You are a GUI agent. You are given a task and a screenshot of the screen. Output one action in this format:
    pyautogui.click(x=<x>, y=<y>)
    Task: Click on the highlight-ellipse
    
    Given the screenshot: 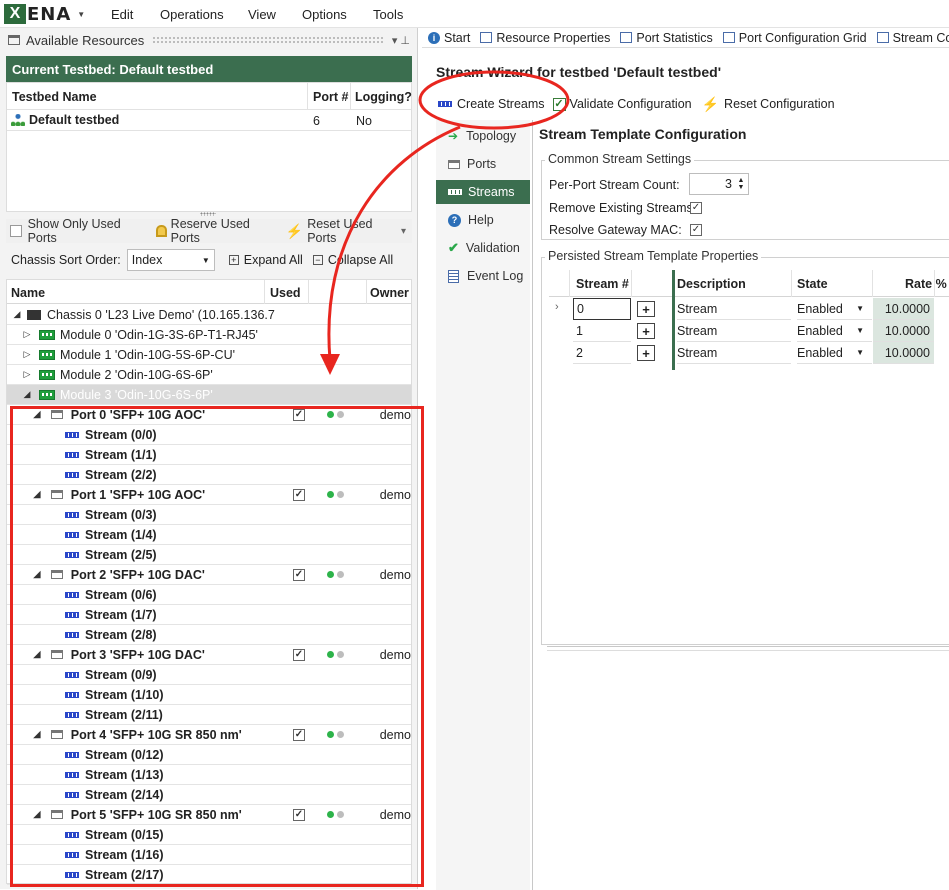 What is the action you would take?
    pyautogui.click(x=494, y=100)
    